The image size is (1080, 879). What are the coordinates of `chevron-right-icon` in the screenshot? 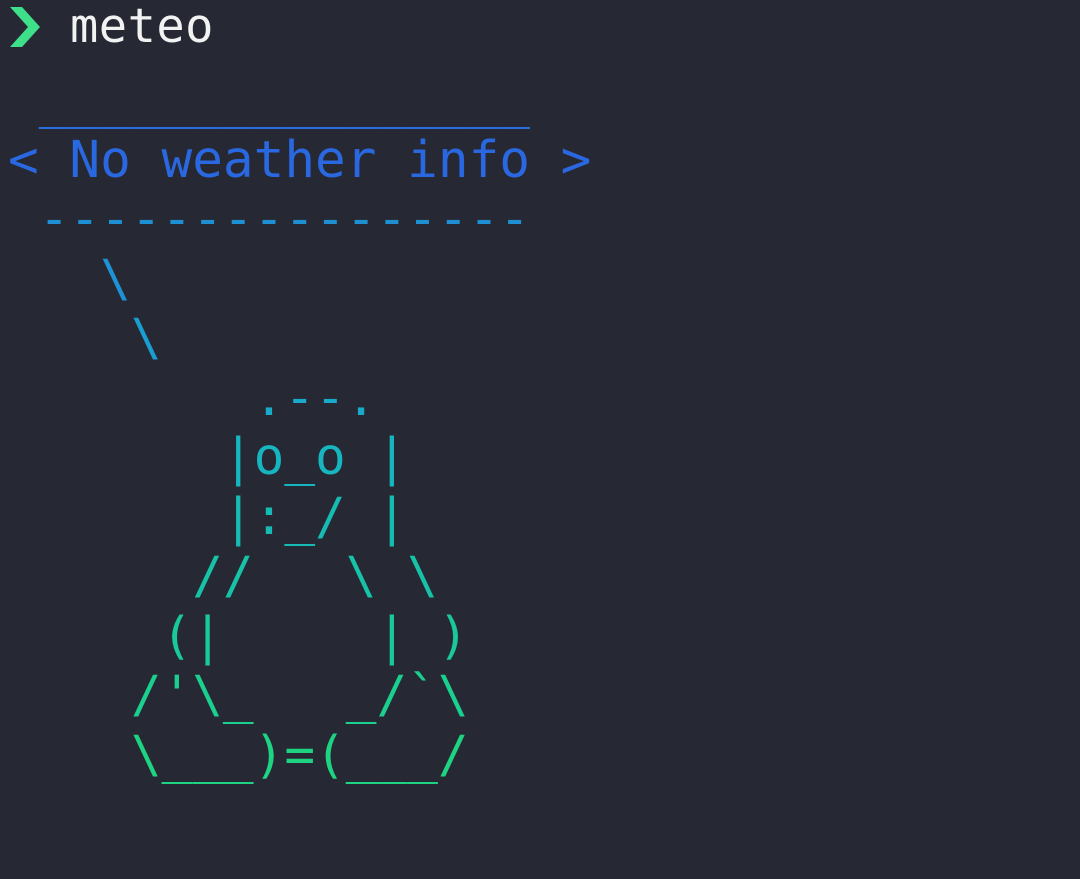 It's located at (25, 27).